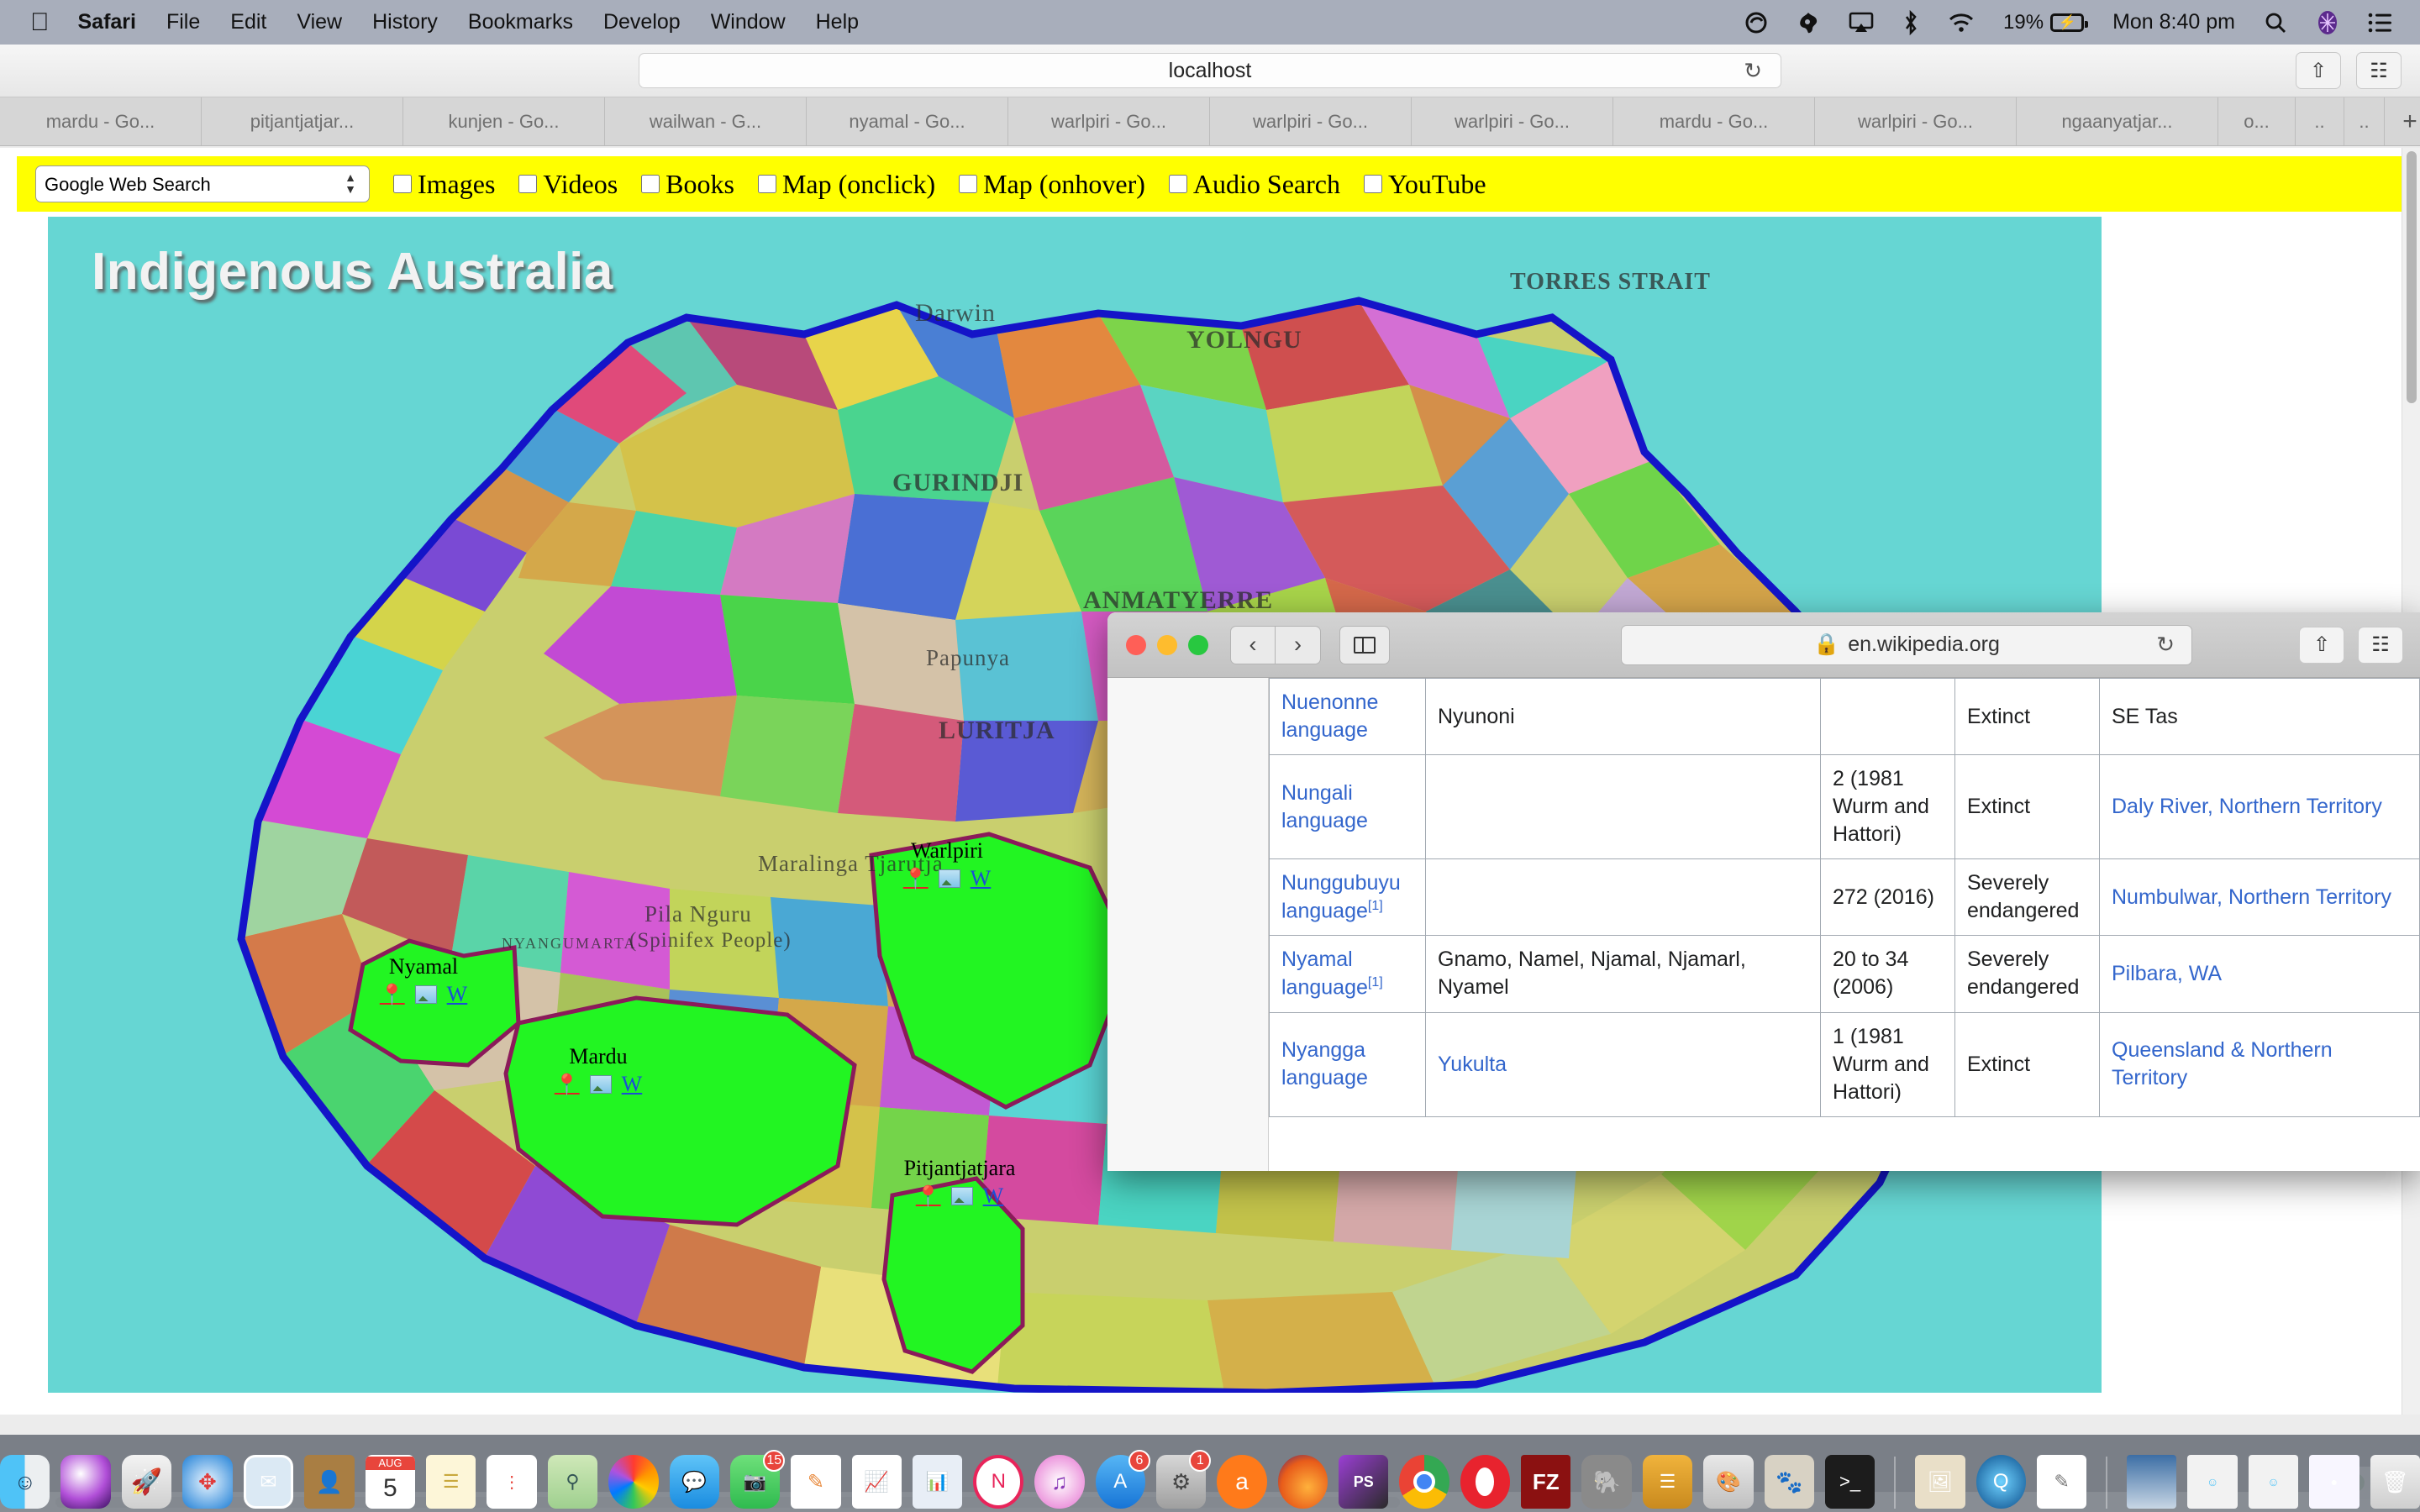  Describe the element at coordinates (1329, 716) in the screenshot. I see `language-link: Nuenonne language` at that location.